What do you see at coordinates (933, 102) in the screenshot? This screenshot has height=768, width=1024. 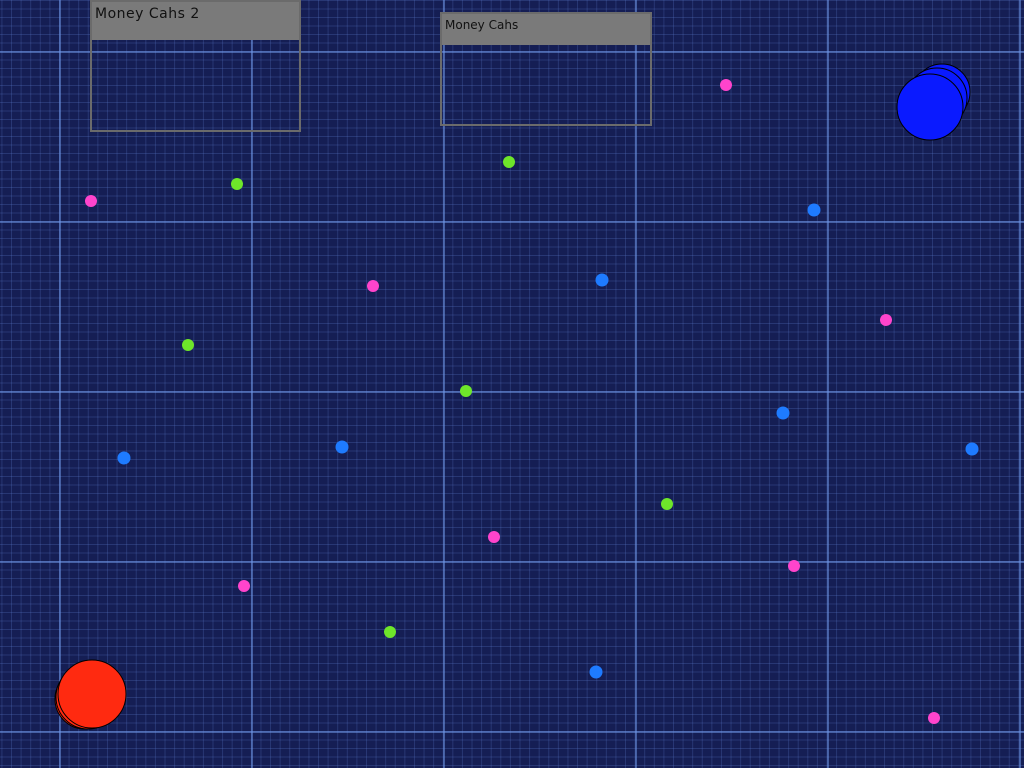 I see `blue-player` at bounding box center [933, 102].